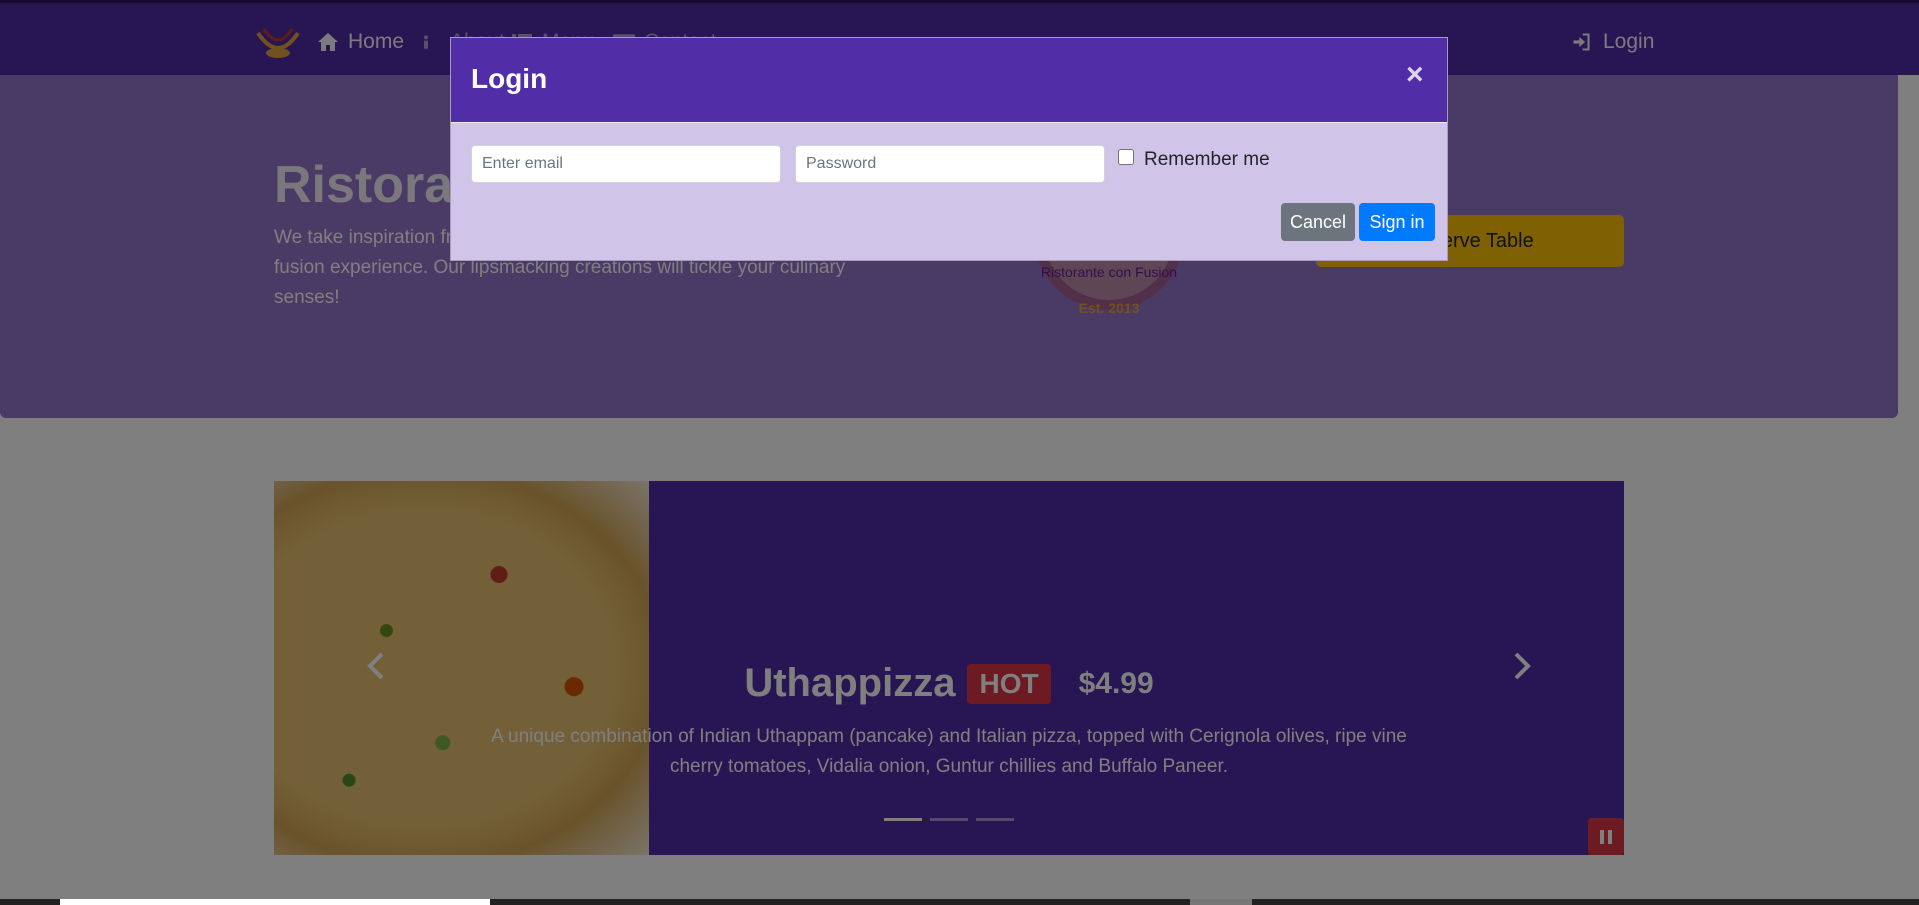  What do you see at coordinates (1207, 159) in the screenshot?
I see `remember-me-label: Remember me` at bounding box center [1207, 159].